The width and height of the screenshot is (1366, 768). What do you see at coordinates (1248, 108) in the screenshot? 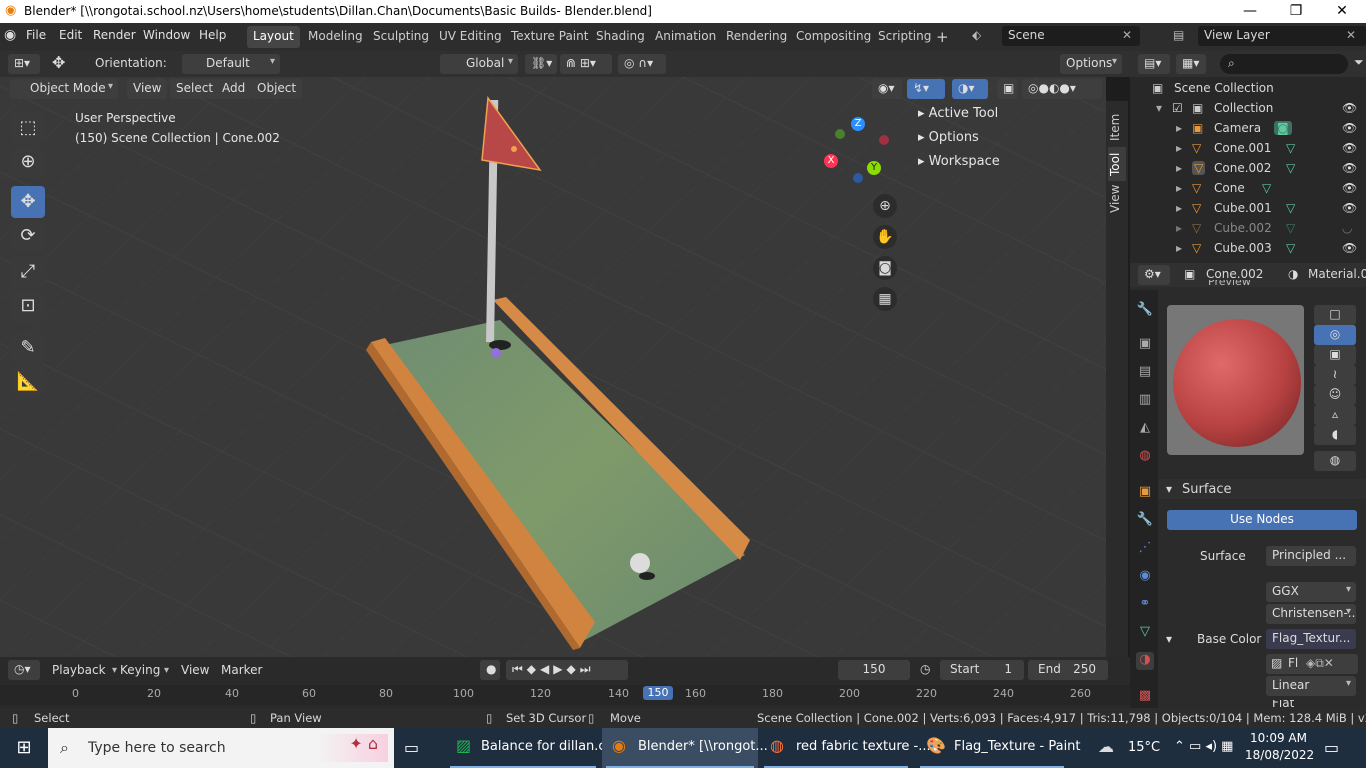
I see `outliner-collection: ▾ ☑ ▣ Collection 👁` at bounding box center [1248, 108].